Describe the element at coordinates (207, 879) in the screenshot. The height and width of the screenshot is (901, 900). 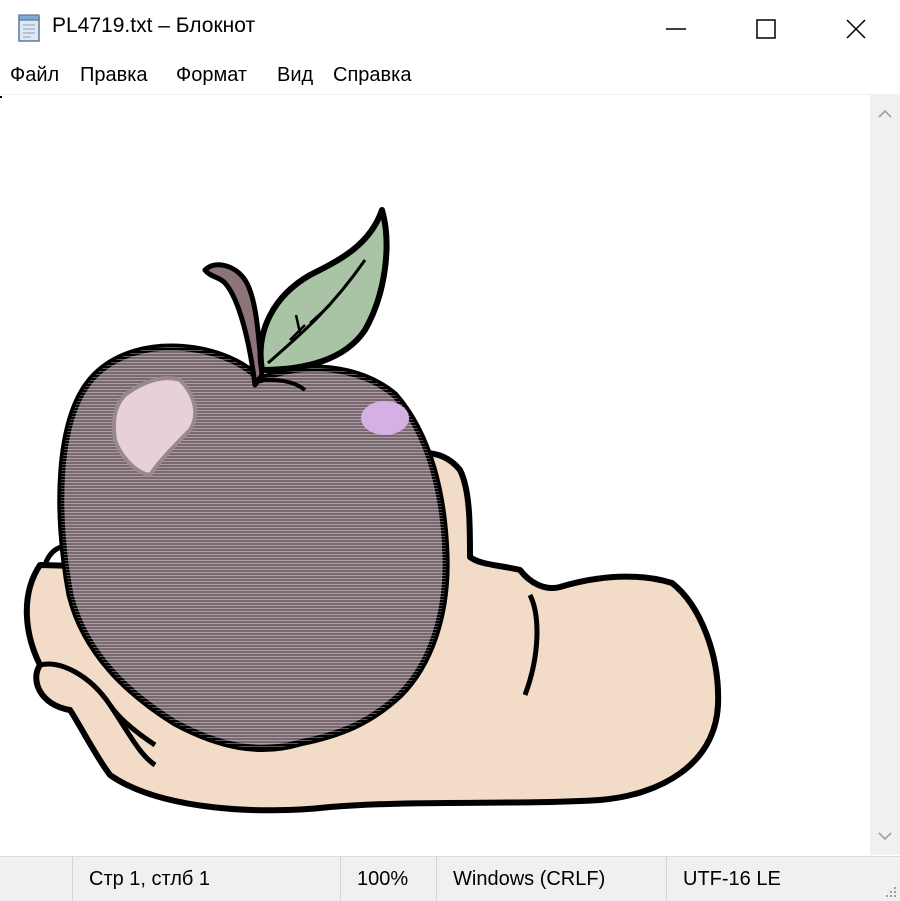
I see `status-cursor-position: Стр 1, стлб 1` at that location.